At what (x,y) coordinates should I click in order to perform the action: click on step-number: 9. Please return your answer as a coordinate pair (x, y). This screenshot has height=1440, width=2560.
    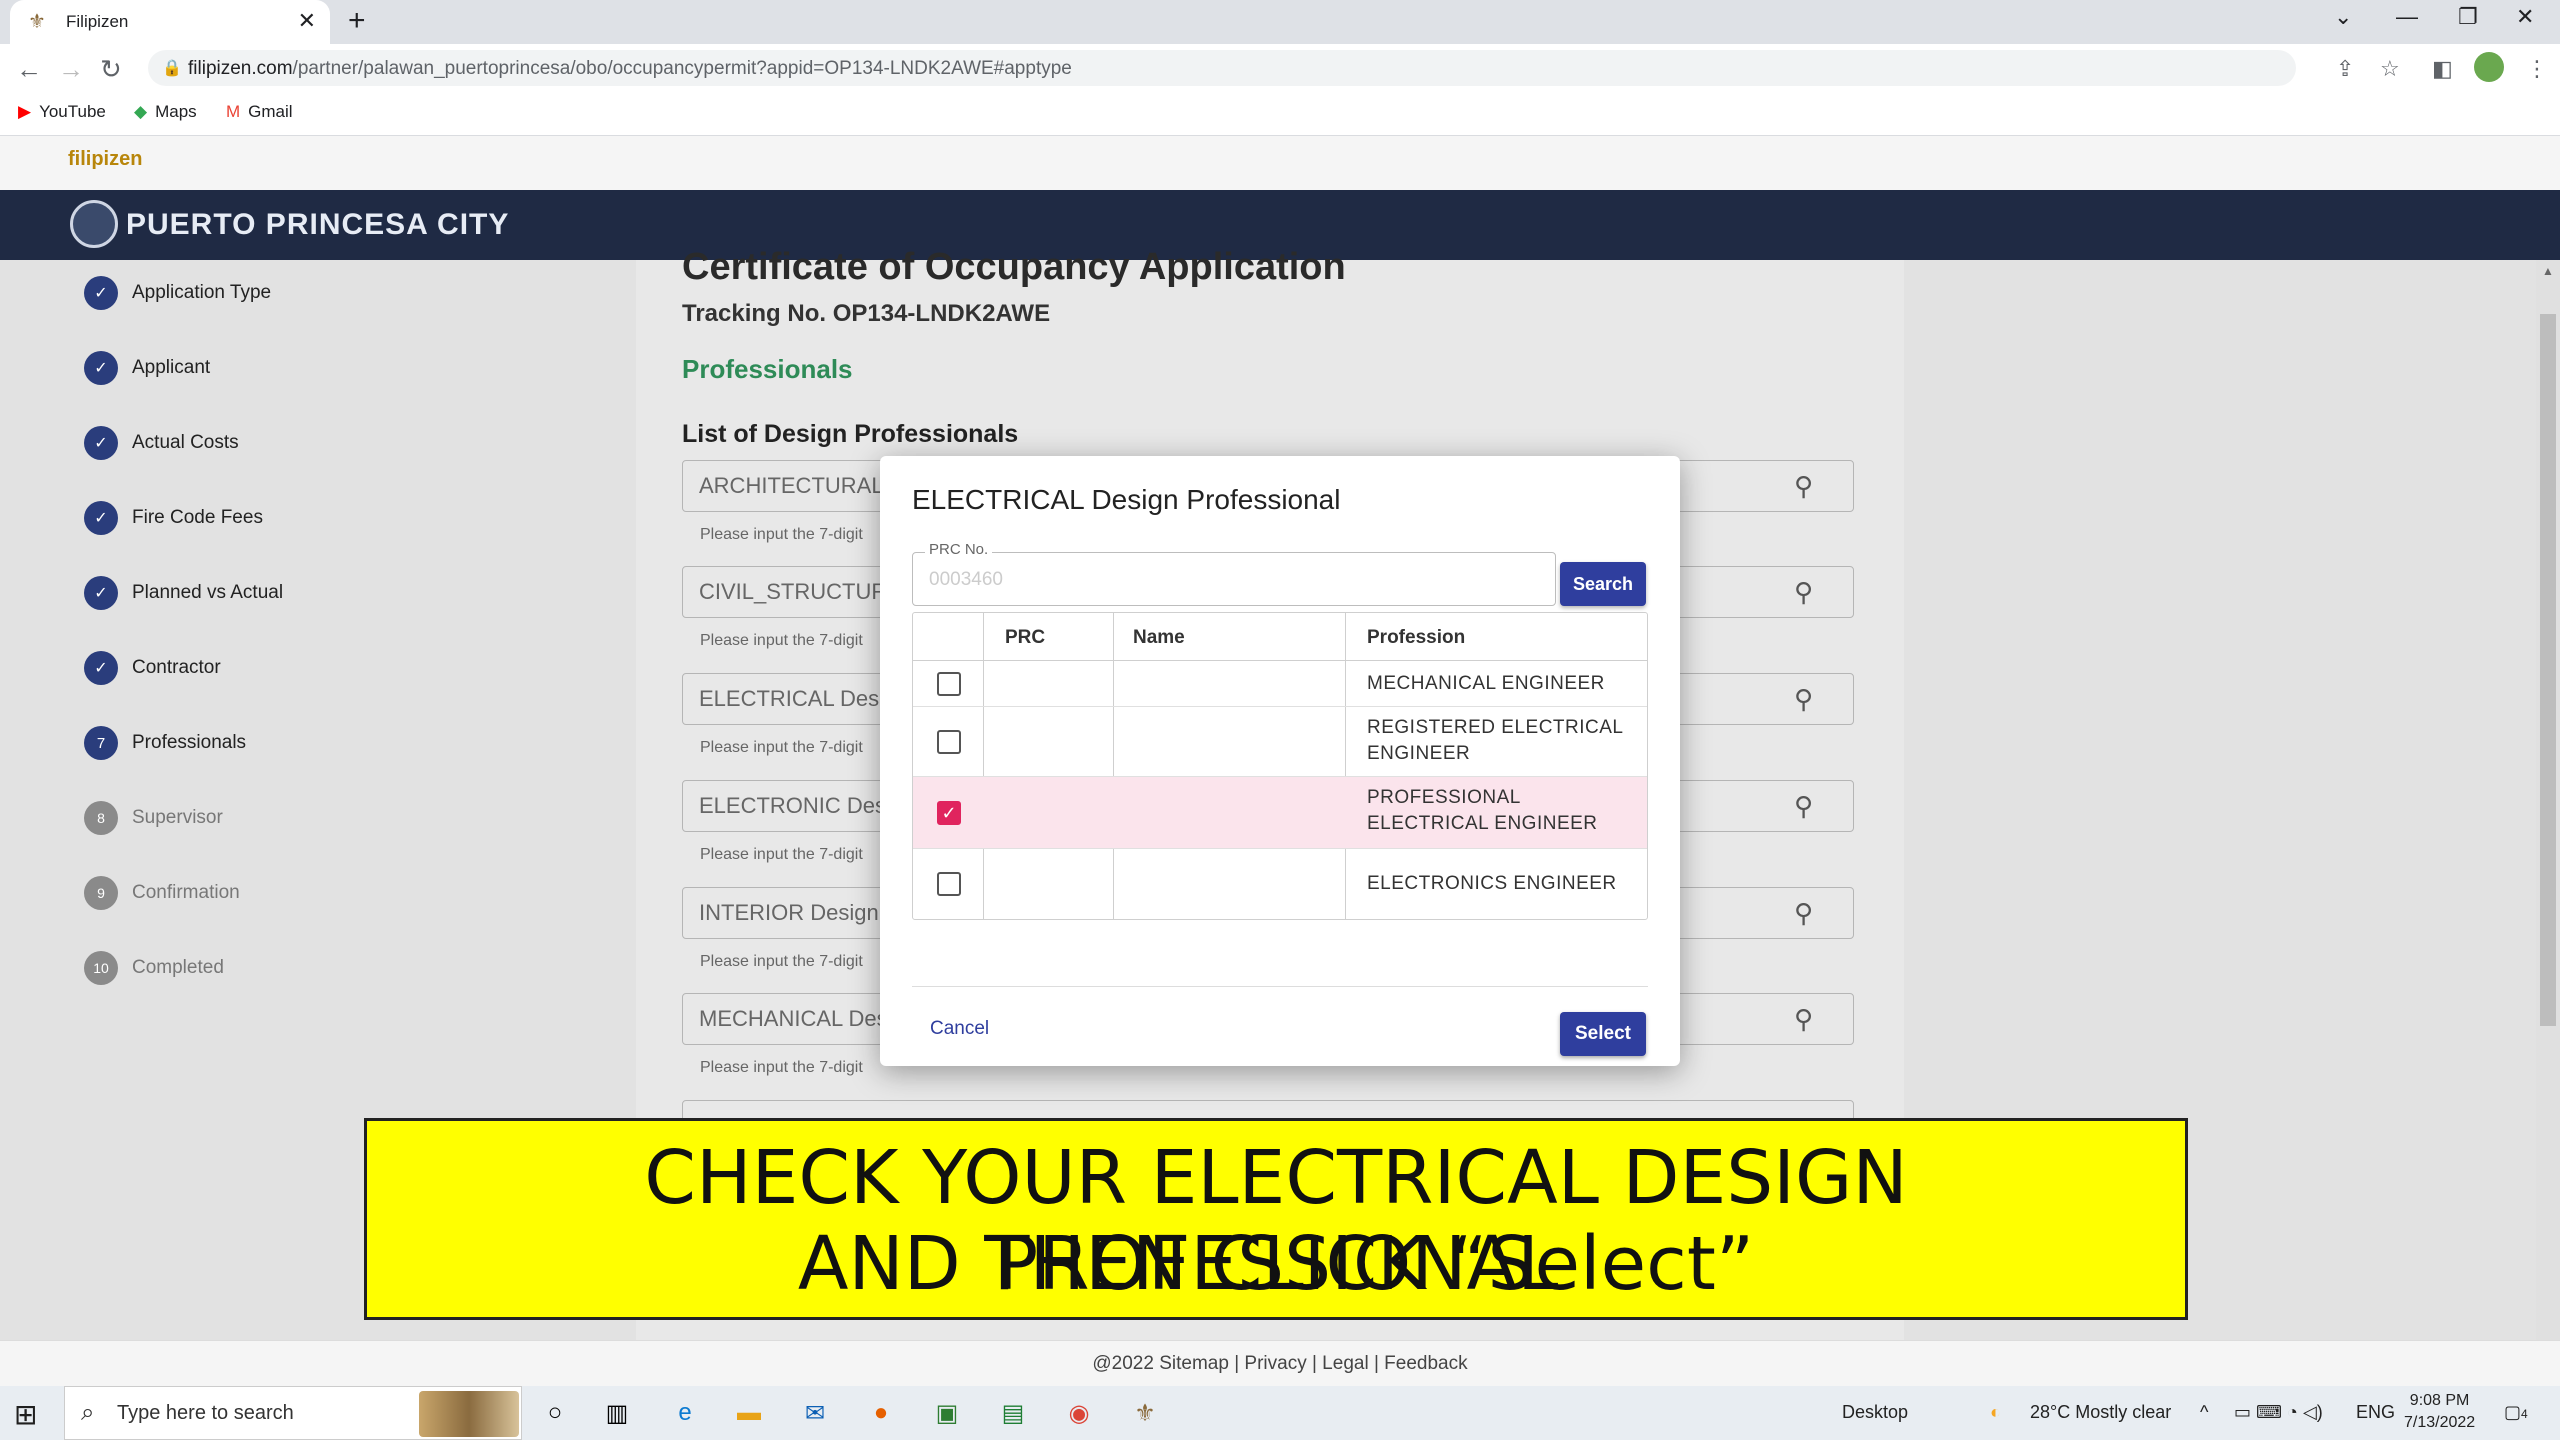
    Looking at the image, I should click on (101, 893).